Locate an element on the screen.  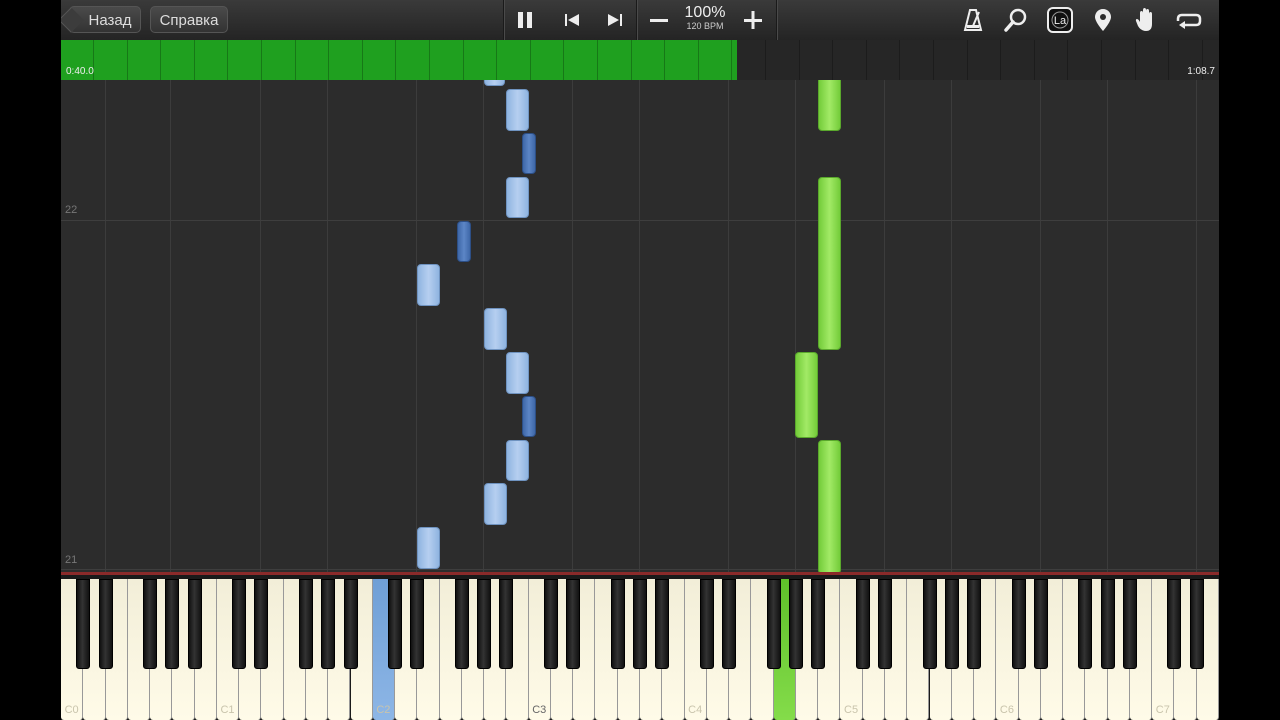
black-key-cs0 is located at coordinates (83, 624).